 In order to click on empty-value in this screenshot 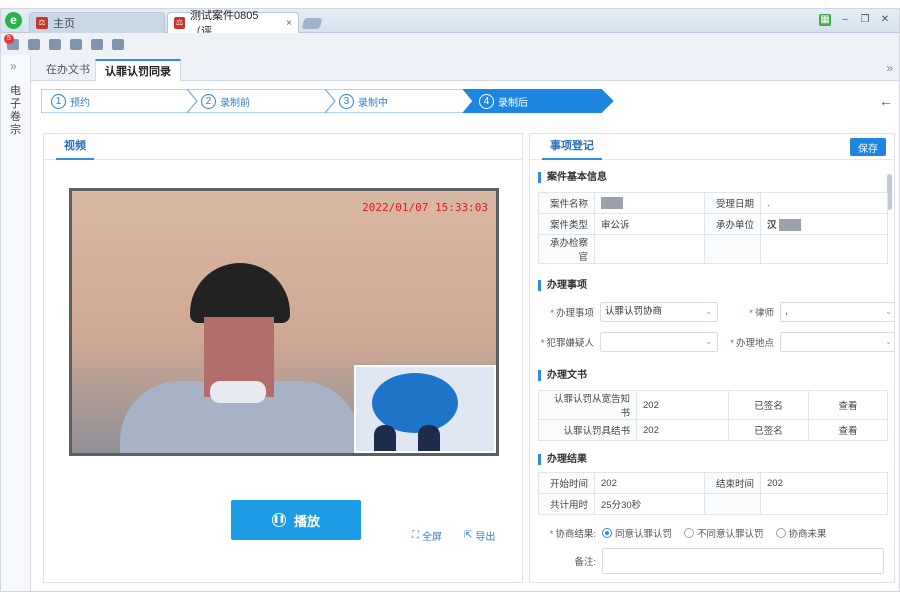, I will do `click(824, 249)`.